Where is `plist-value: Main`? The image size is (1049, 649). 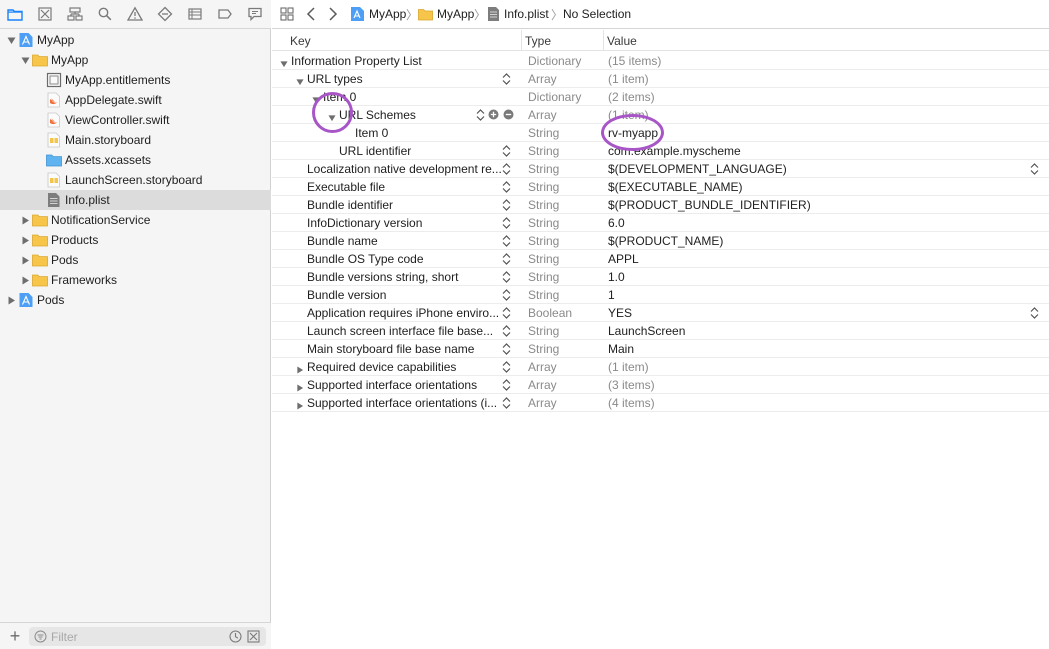
plist-value: Main is located at coordinates (621, 349).